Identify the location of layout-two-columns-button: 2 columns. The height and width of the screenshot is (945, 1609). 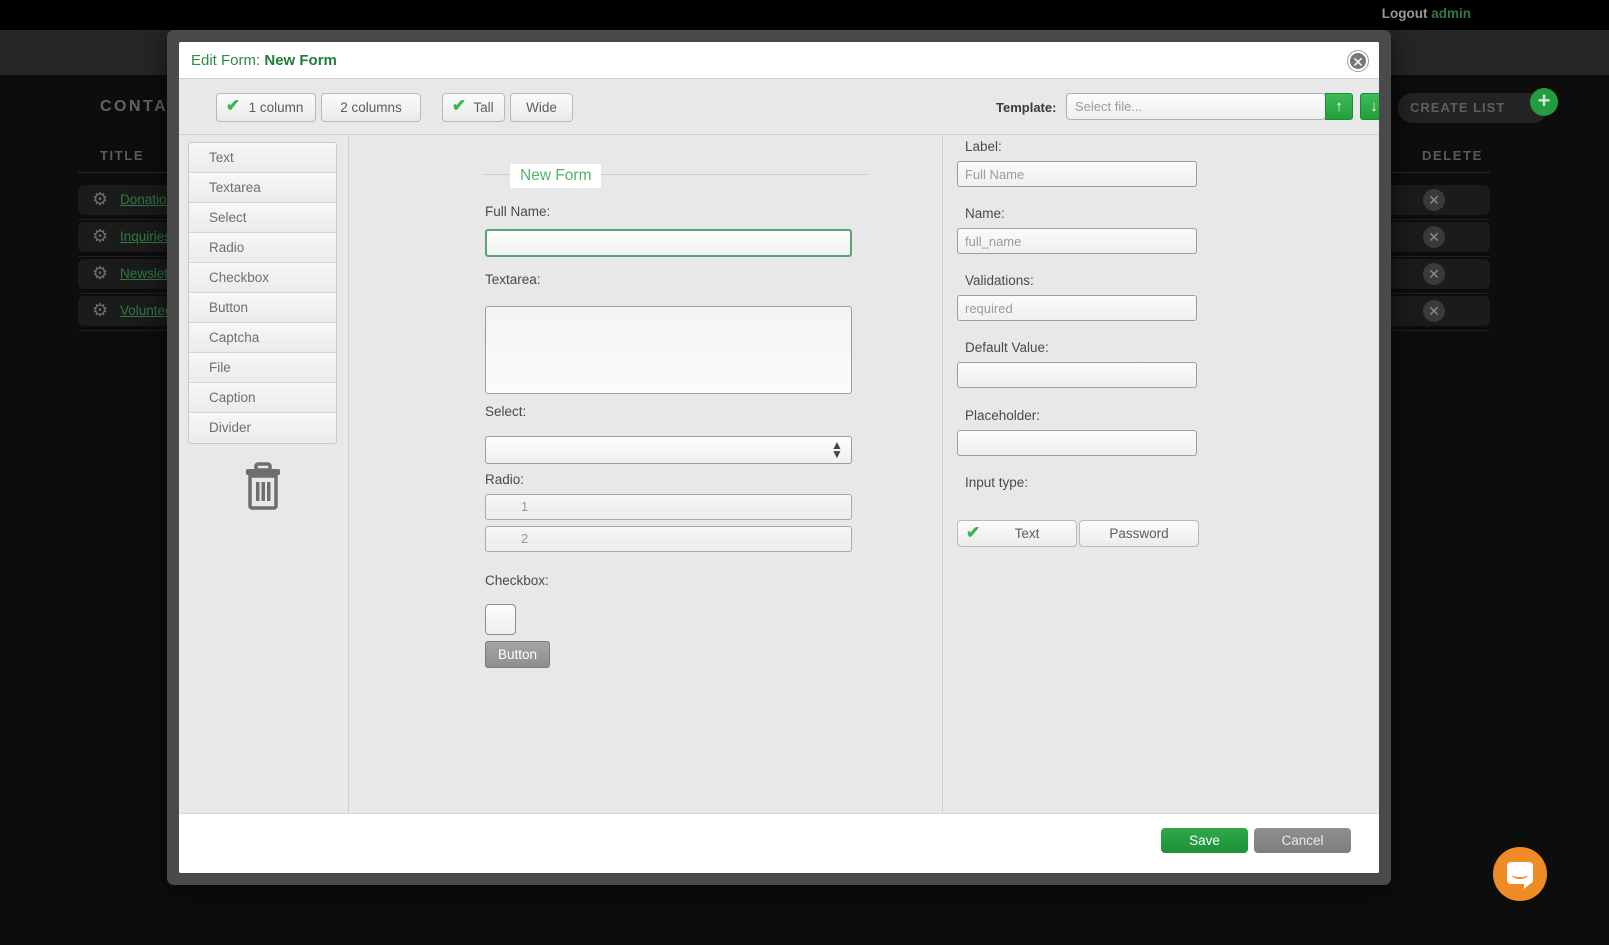
(371, 107).